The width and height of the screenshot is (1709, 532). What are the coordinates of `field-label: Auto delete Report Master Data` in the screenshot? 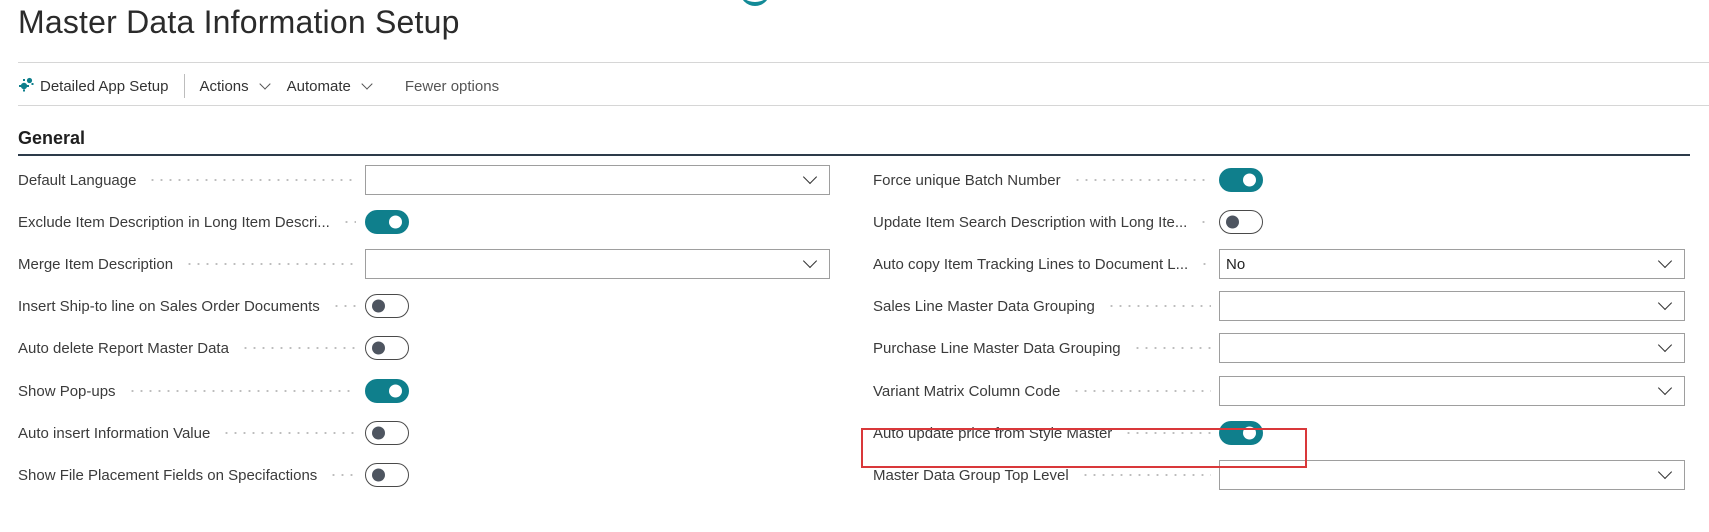 It's located at (190, 348).